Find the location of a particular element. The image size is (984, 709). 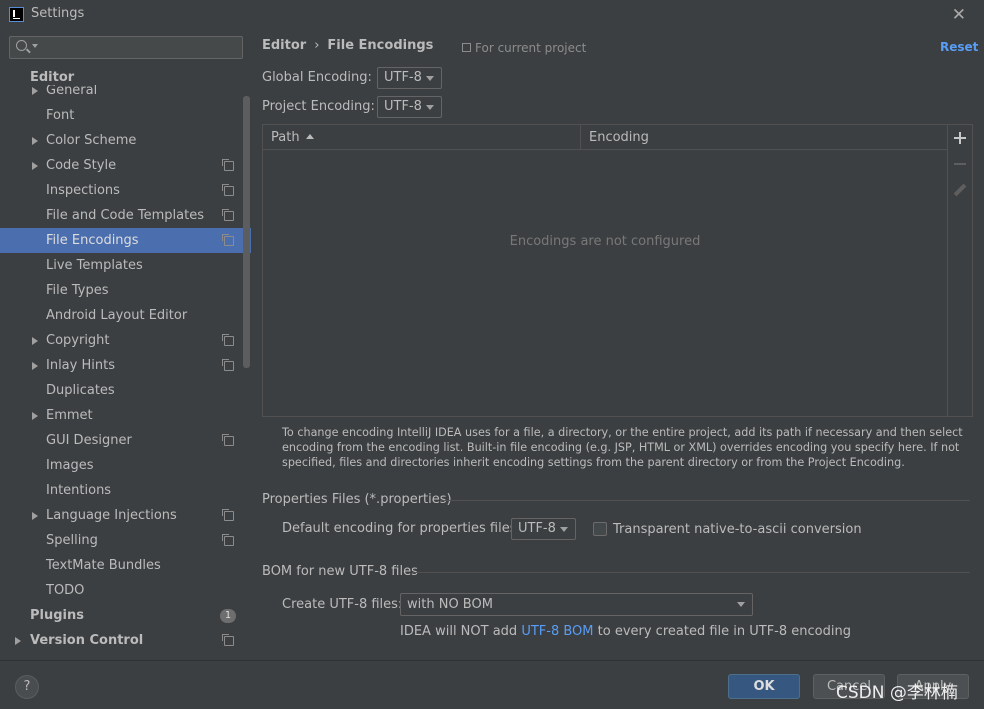

sidebar-item-todo: TODO is located at coordinates (125, 590).